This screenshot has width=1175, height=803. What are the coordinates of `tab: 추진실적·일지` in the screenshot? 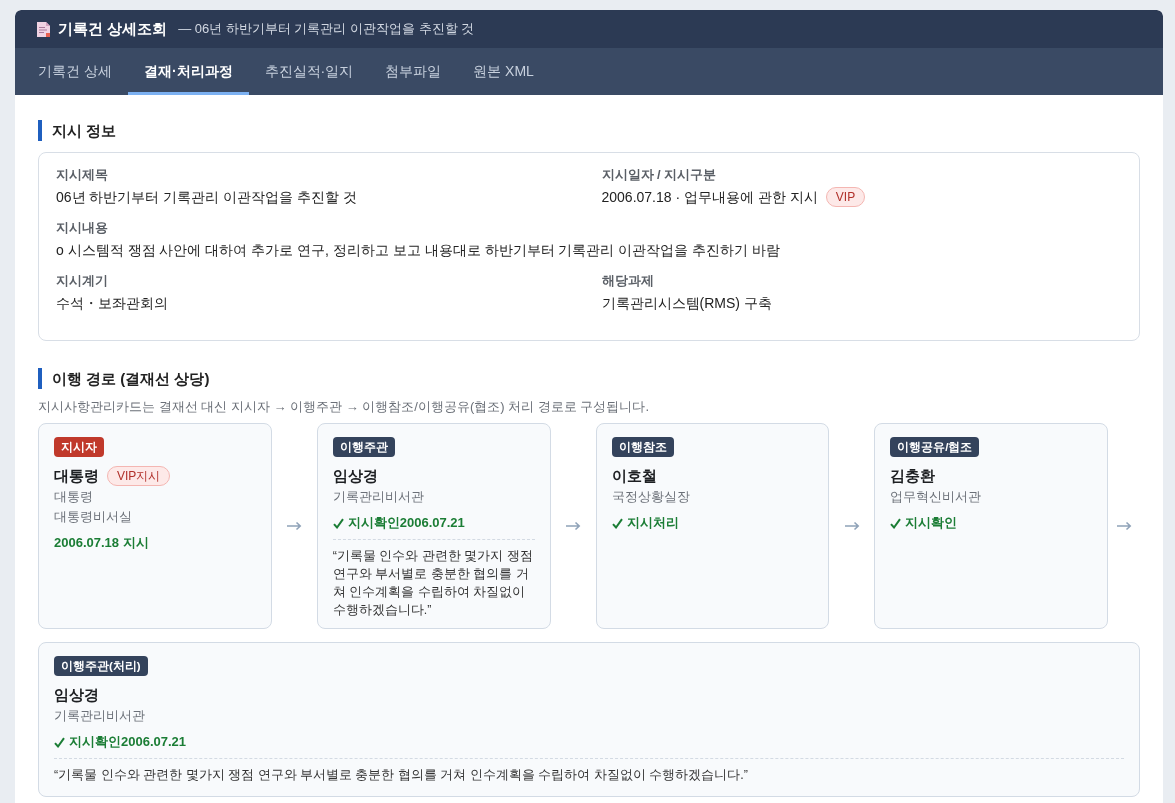 It's located at (309, 71).